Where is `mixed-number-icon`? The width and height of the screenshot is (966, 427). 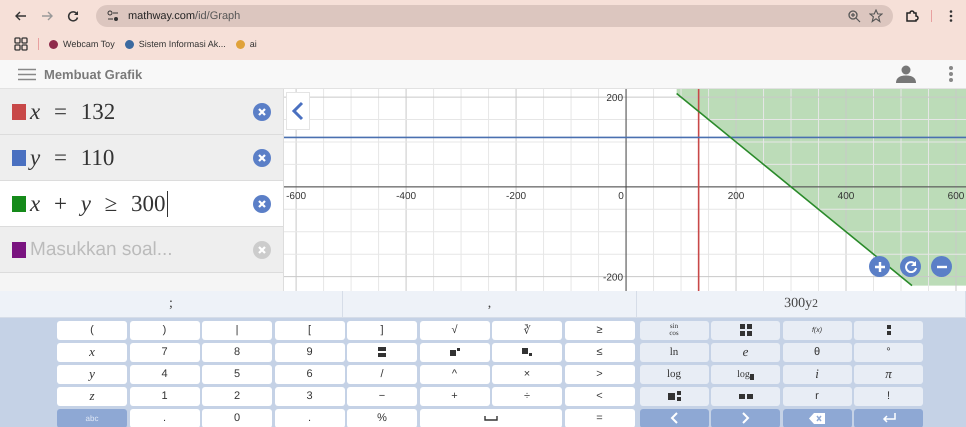 mixed-number-icon is located at coordinates (674, 396).